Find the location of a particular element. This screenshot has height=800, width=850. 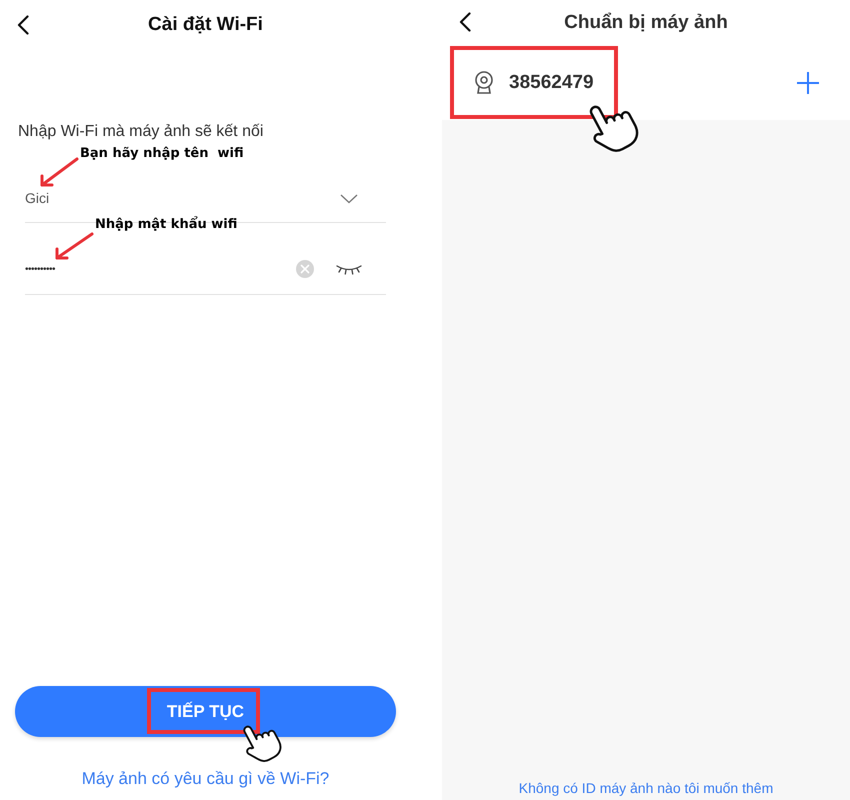

screen-title: Chuẩn bị máy ảnh is located at coordinates (646, 22).